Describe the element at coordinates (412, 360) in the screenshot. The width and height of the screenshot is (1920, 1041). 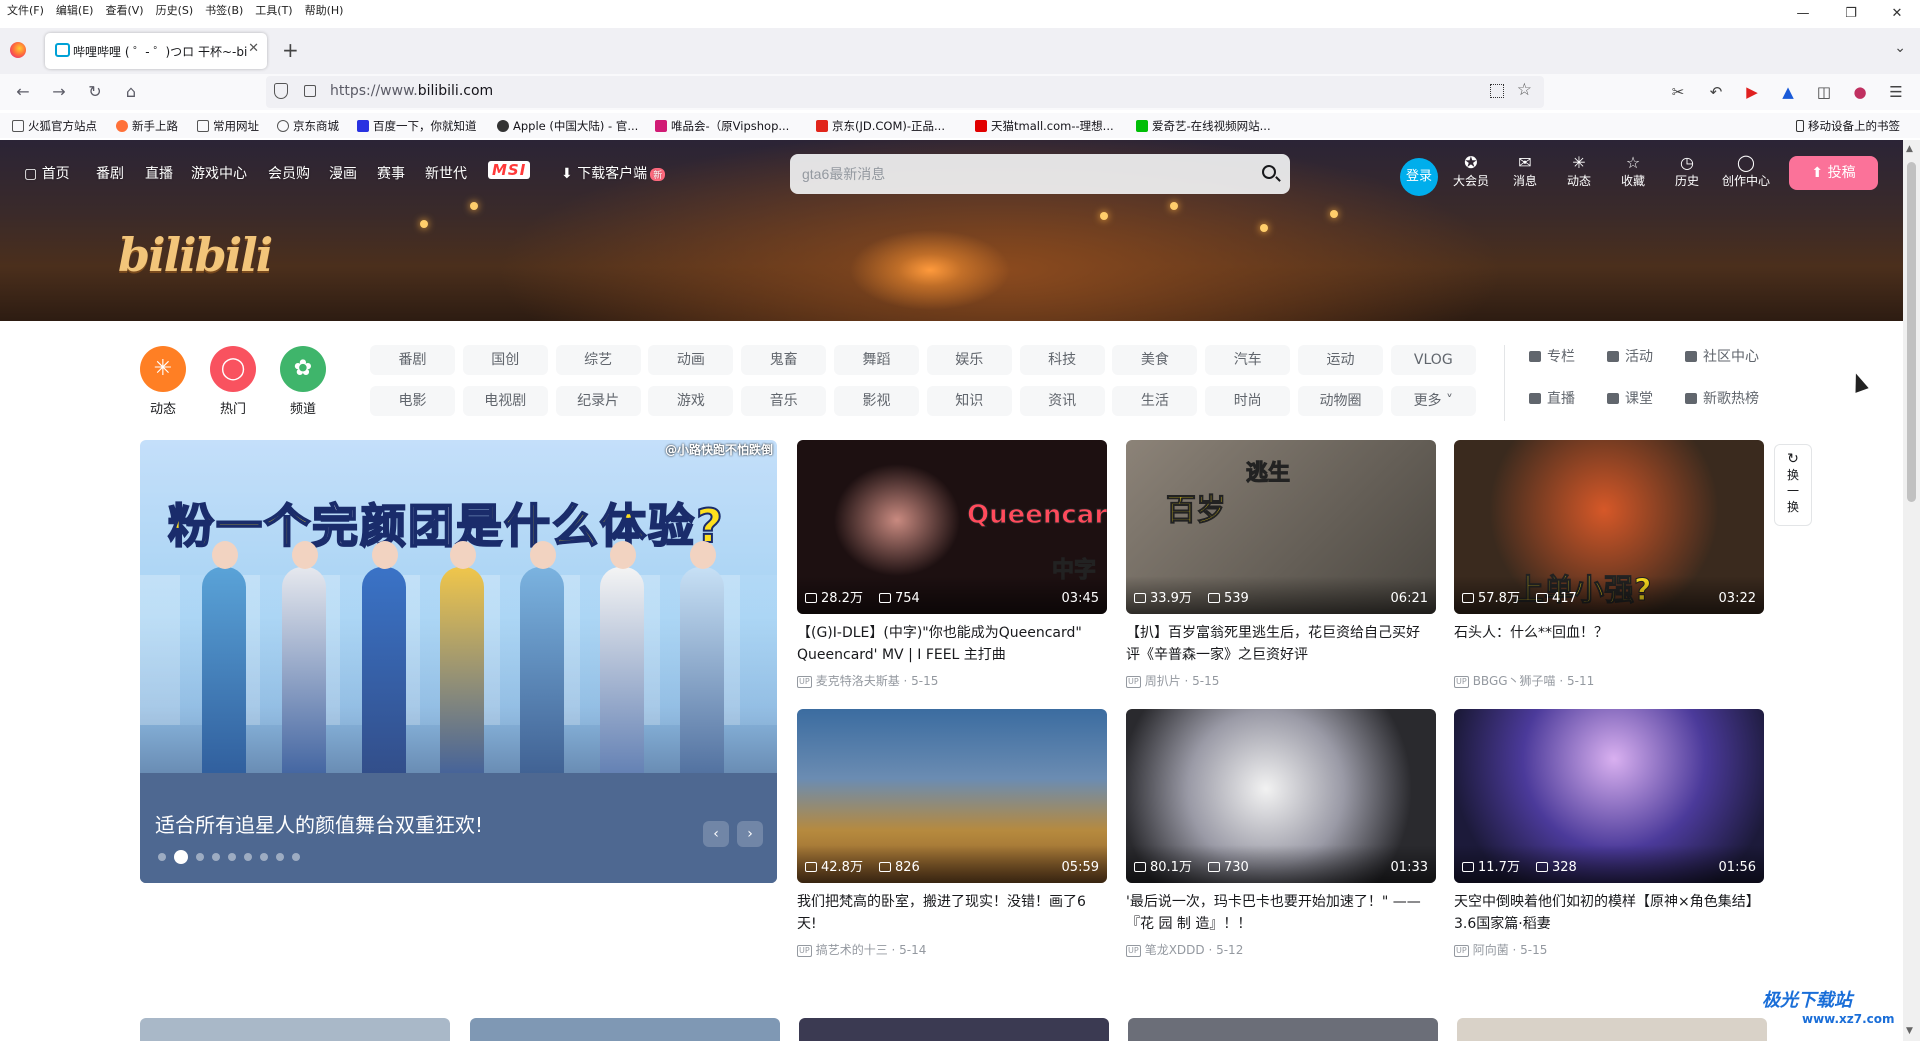
I see `channel-pill: 番剧` at that location.